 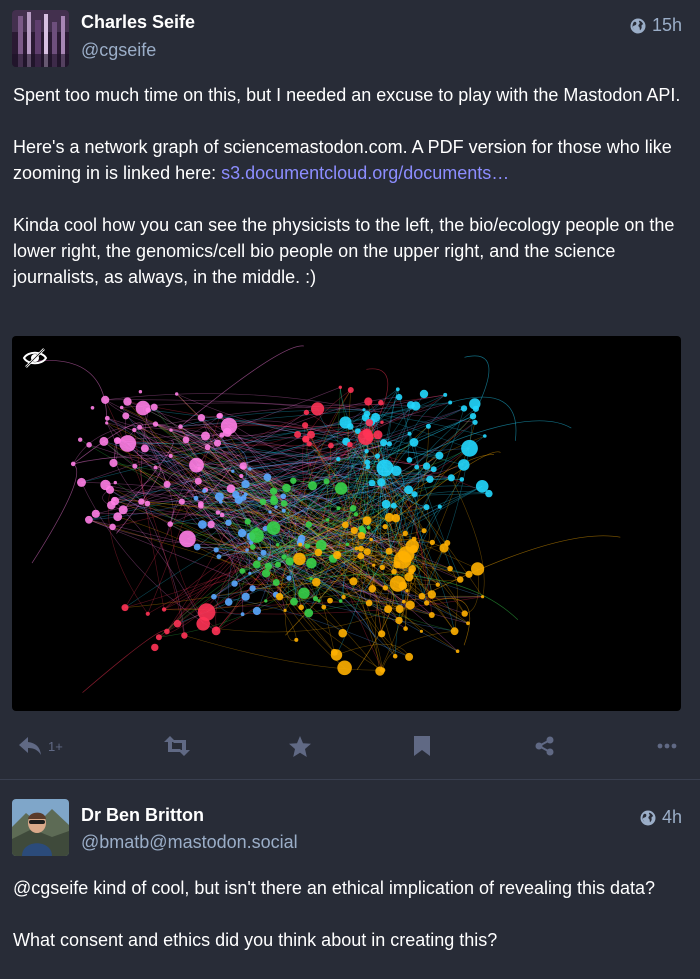 I want to click on status-action-bar: 1+, so click(x=350, y=746).